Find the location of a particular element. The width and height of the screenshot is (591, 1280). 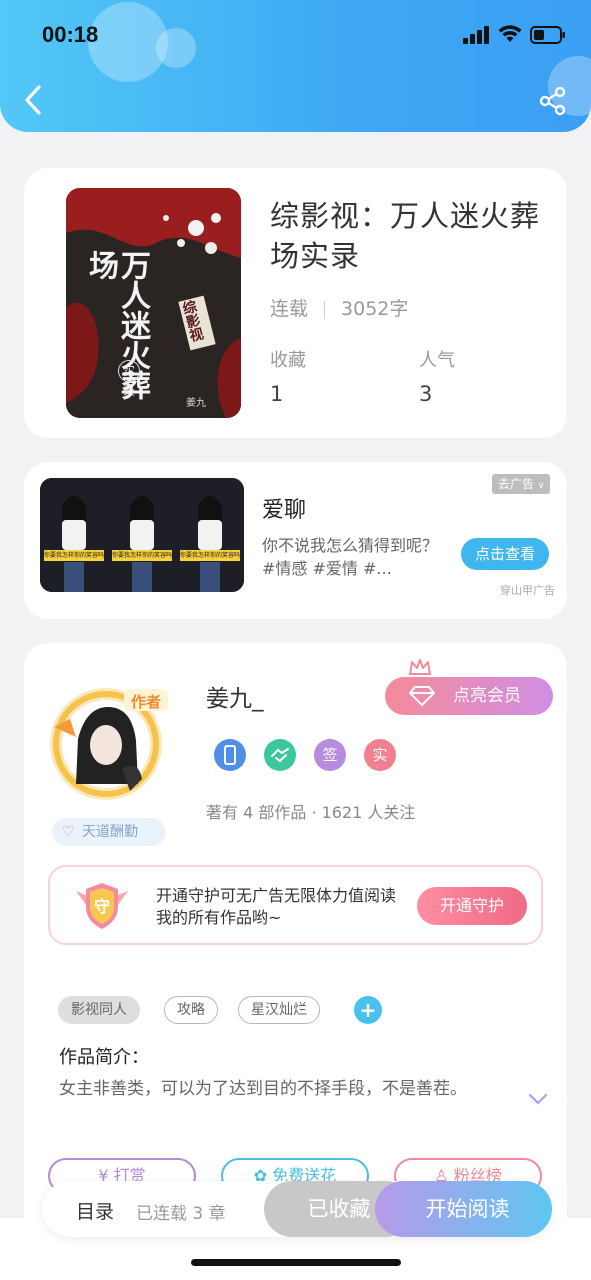

author-stats: 著有 4 部作品 · 1621 人关注 is located at coordinates (311, 812).